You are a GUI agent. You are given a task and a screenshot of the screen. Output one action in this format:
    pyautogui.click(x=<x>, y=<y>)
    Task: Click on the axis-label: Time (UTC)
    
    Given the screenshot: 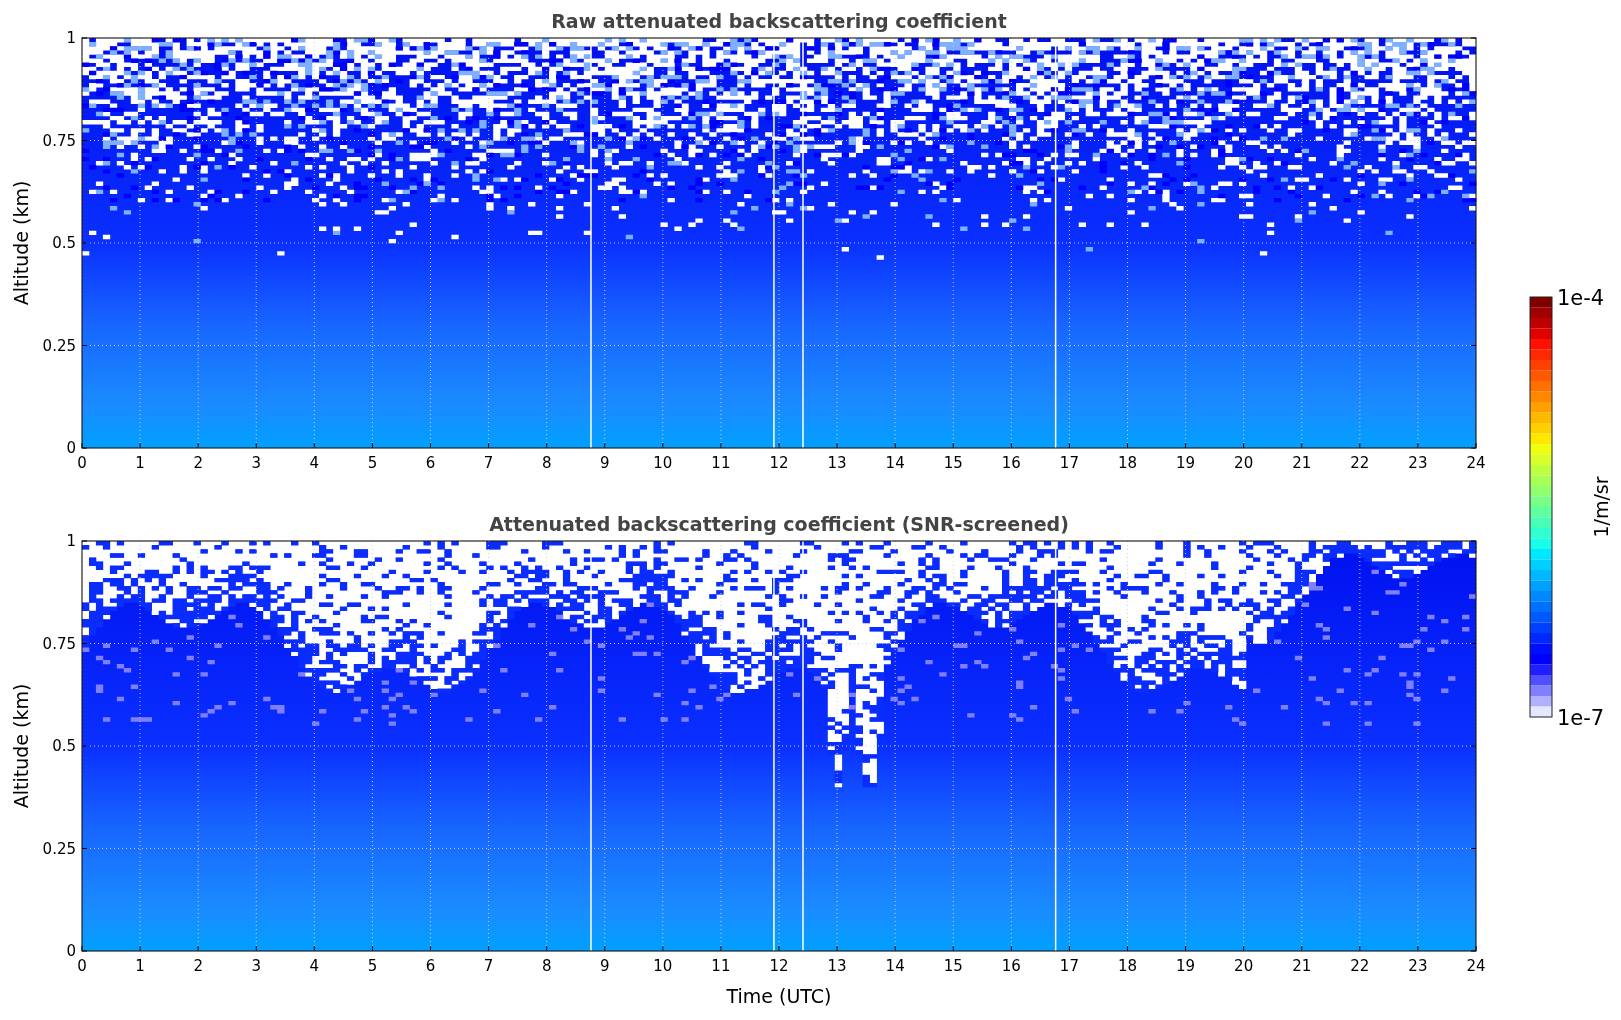 What is the action you would take?
    pyautogui.click(x=779, y=996)
    